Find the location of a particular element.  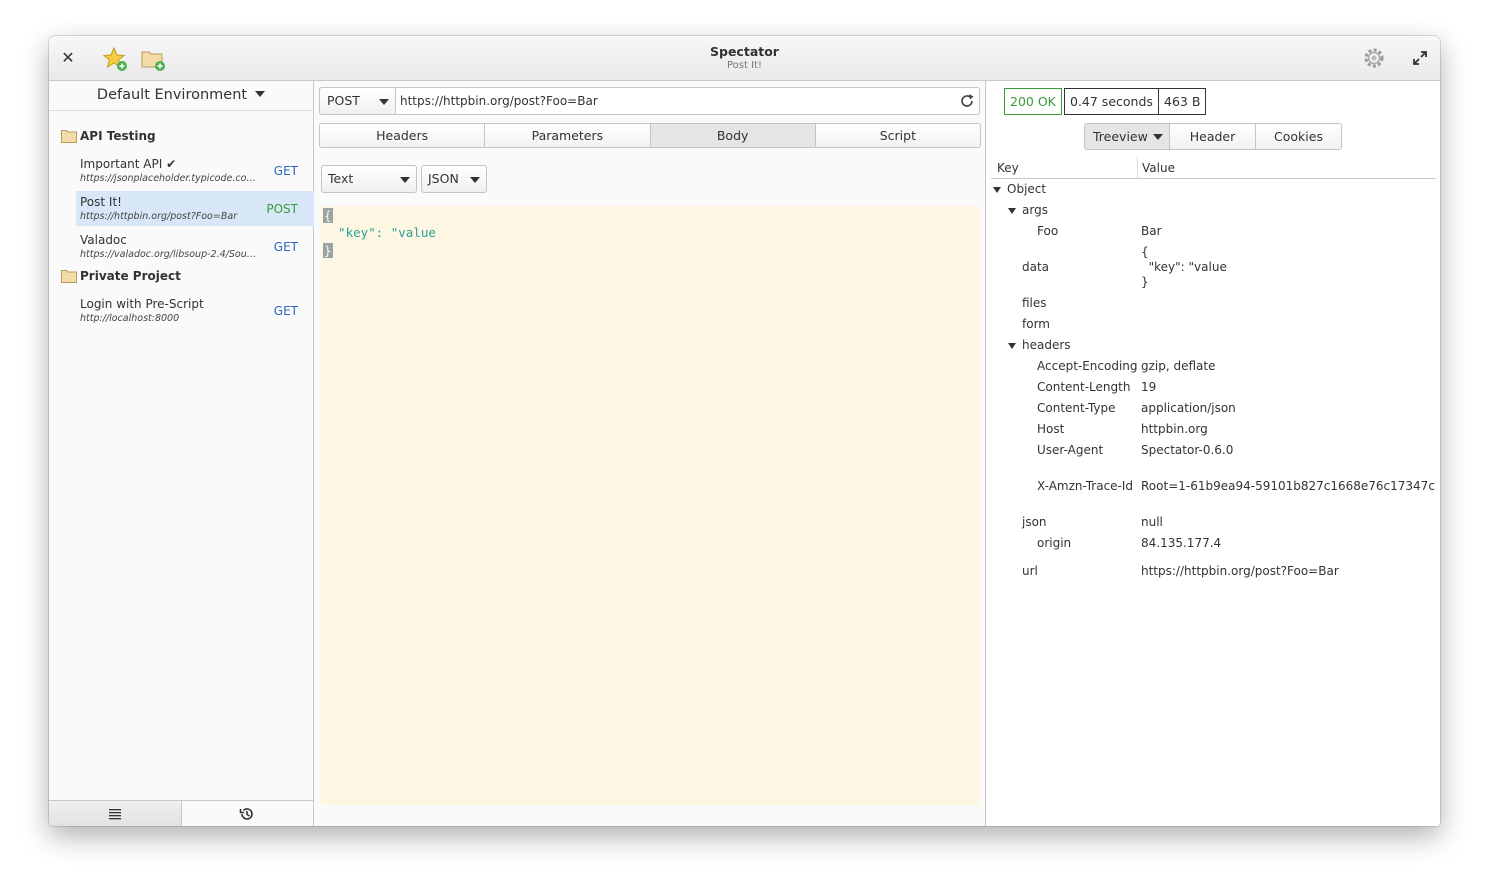

column-value: Value is located at coordinates (1158, 168).